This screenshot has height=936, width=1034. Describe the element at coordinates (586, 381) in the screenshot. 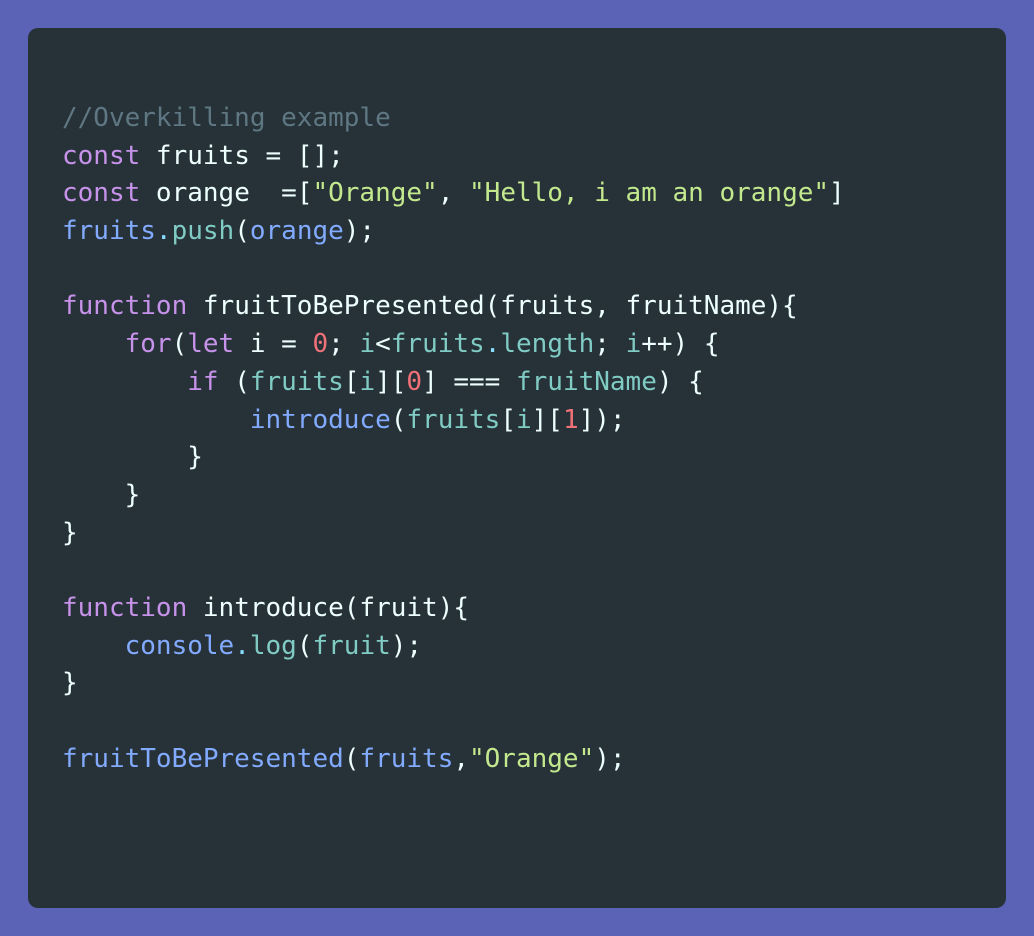

I see `code-token-property: fruitName` at that location.